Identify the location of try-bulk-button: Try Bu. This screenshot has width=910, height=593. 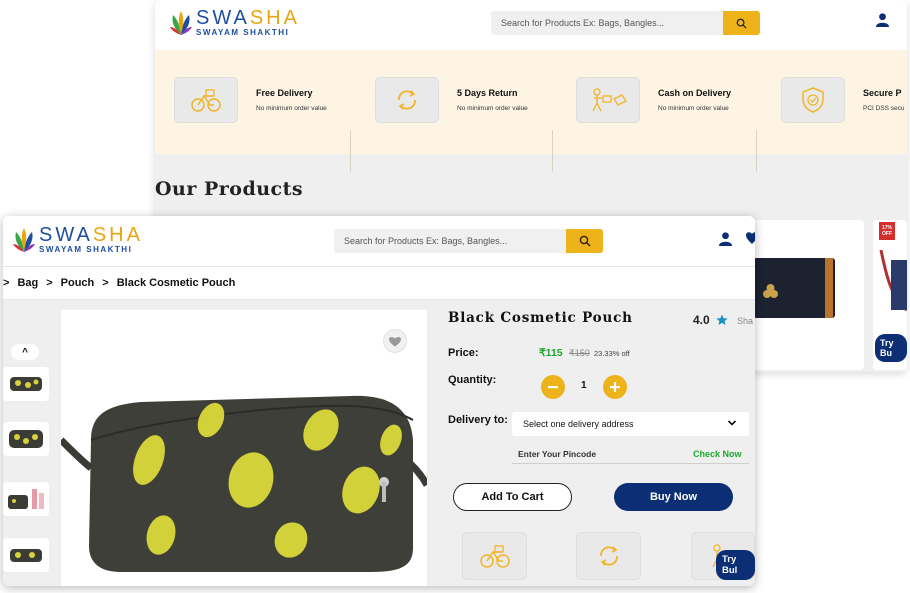
(891, 348).